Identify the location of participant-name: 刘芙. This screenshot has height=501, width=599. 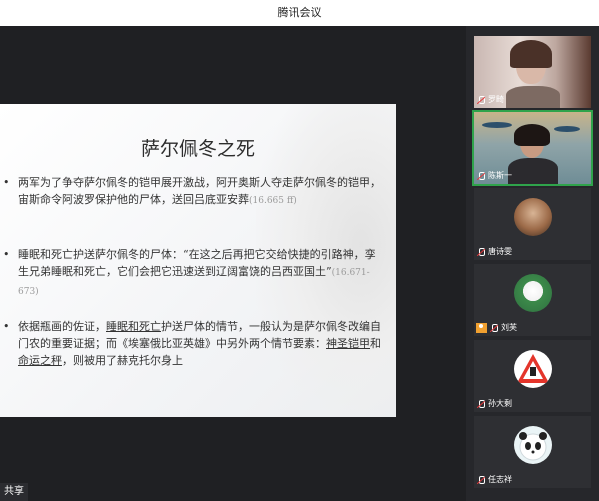
(509, 327).